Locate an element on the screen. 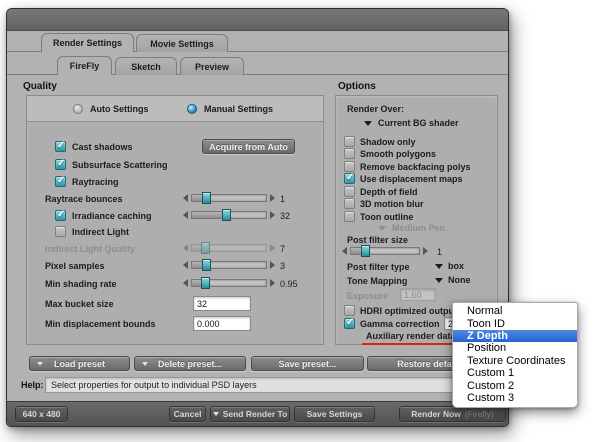 This screenshot has height=442, width=600. remove-backfacing-label: Remove backfacing polys is located at coordinates (415, 167).